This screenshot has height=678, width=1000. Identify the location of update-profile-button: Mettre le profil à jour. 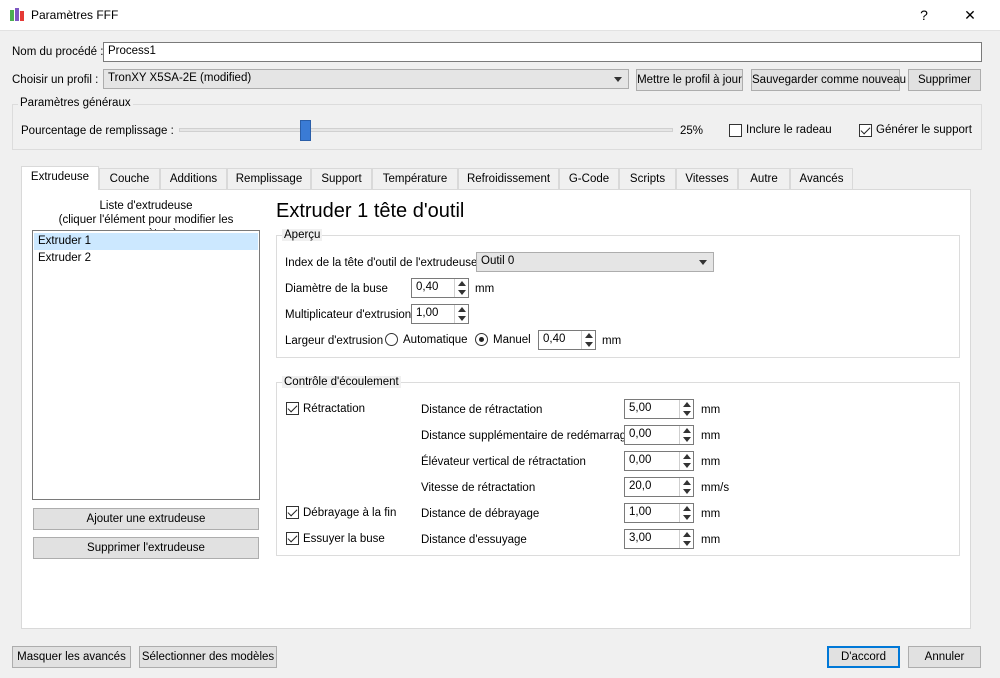
(689, 80).